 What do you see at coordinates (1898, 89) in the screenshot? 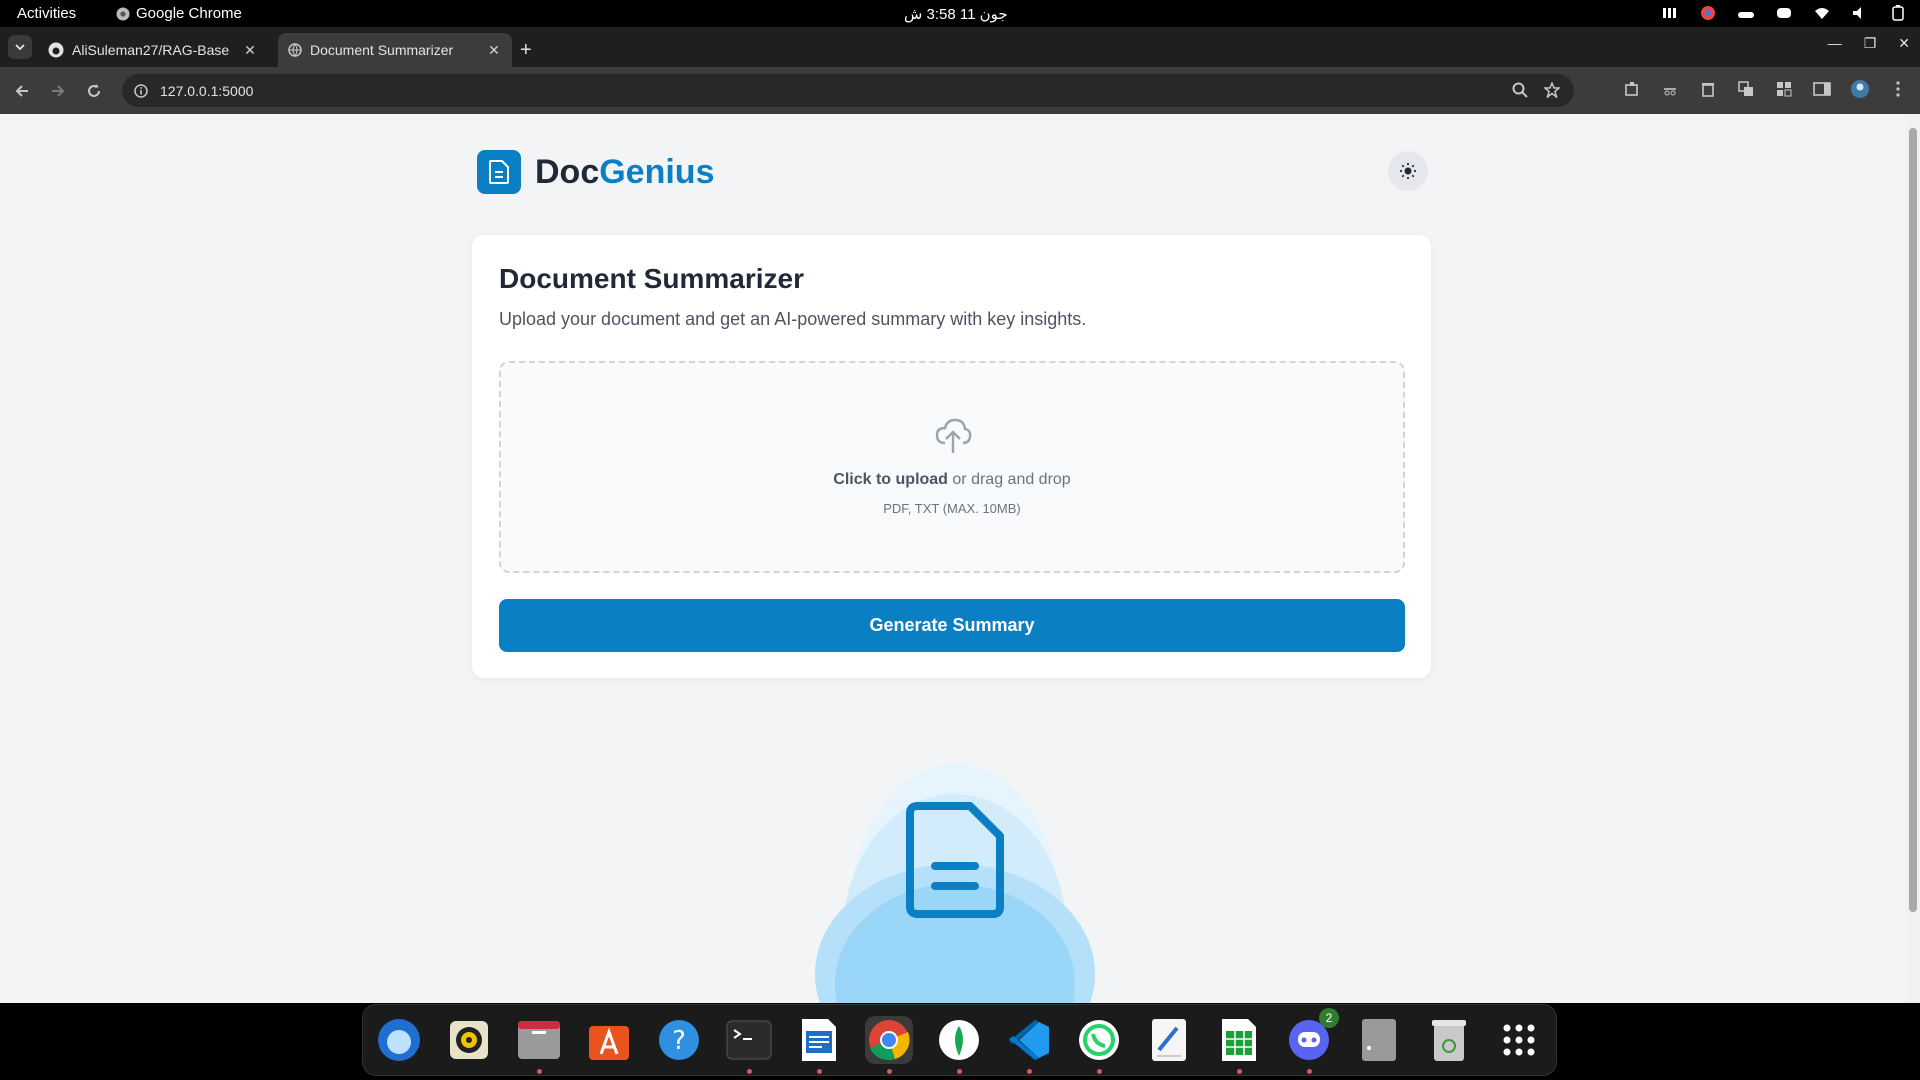
I see `menu-kebab-icon` at bounding box center [1898, 89].